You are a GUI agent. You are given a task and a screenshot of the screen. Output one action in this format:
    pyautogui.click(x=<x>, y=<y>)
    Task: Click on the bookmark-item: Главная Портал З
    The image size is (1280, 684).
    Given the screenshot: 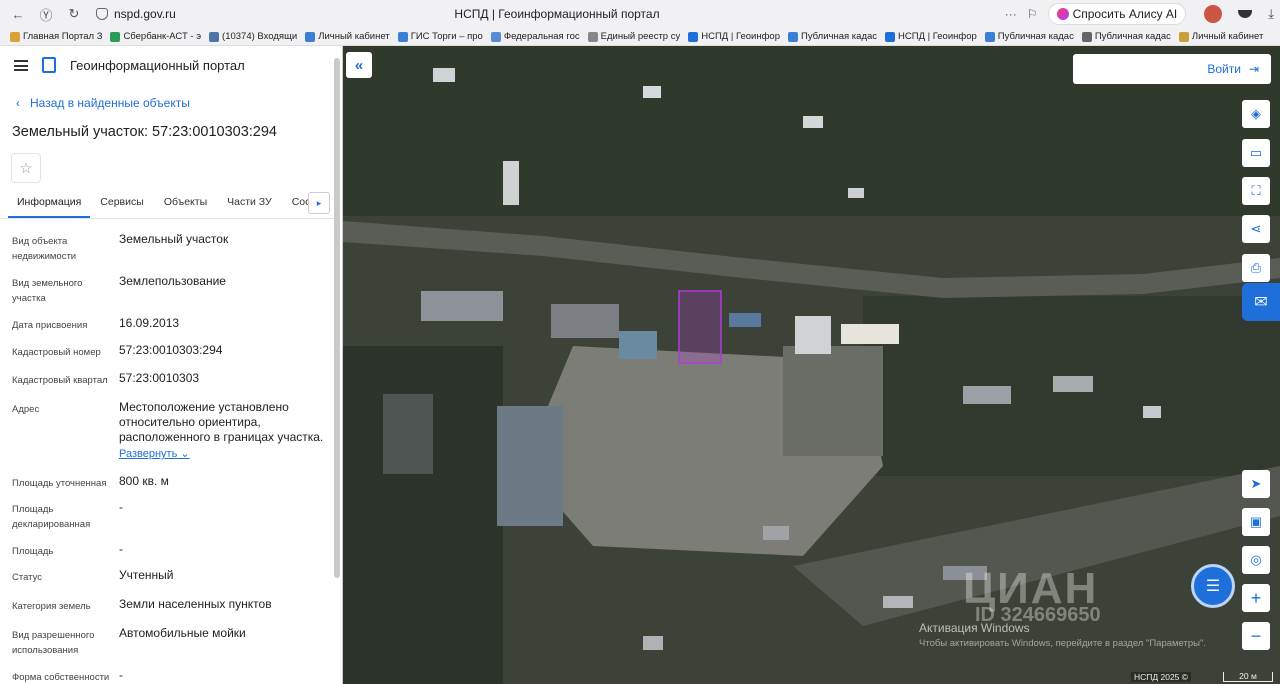 What is the action you would take?
    pyautogui.click(x=56, y=36)
    